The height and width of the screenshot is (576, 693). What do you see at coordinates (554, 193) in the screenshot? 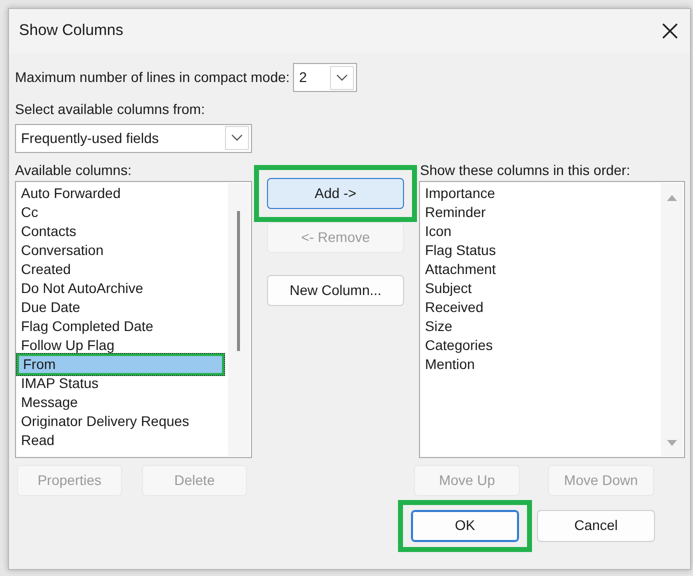
I see `list-item: Importance` at bounding box center [554, 193].